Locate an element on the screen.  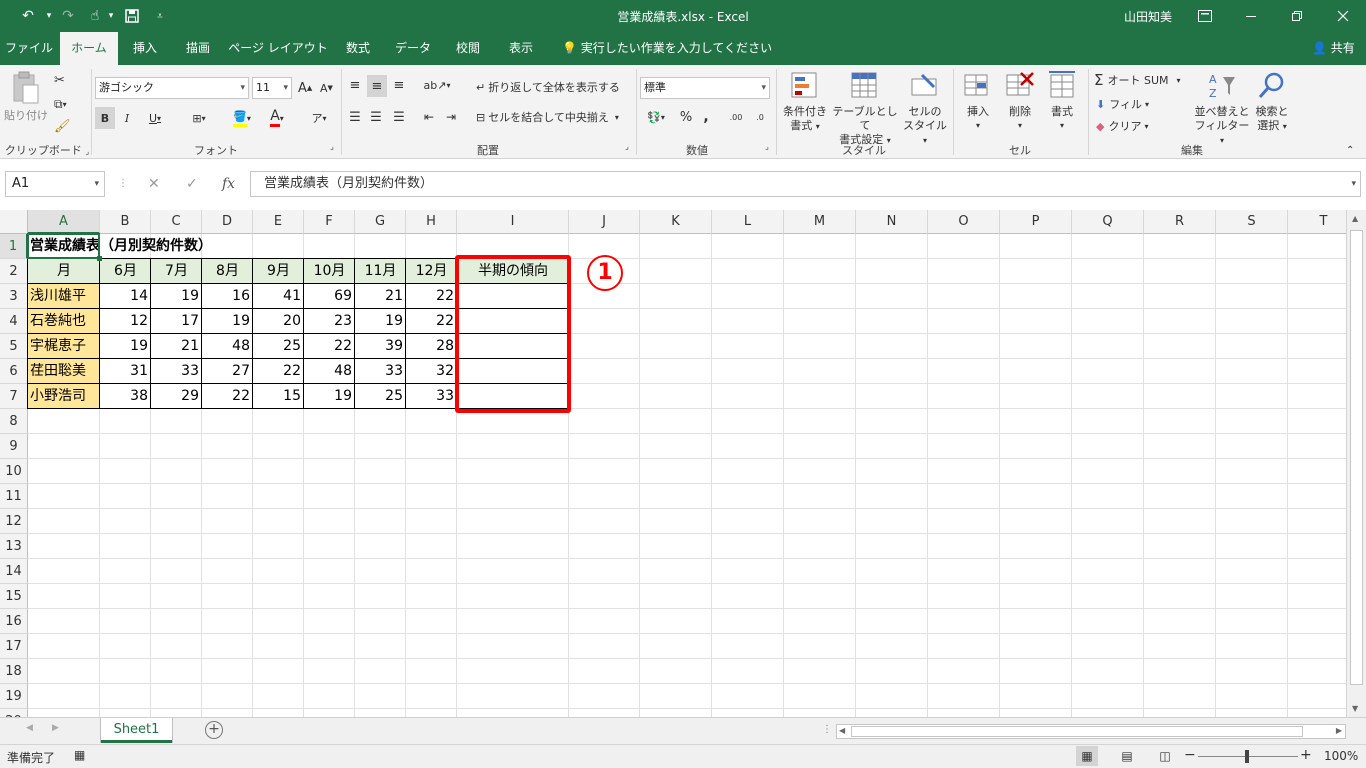
restore-icon is located at coordinates (1297, 16).